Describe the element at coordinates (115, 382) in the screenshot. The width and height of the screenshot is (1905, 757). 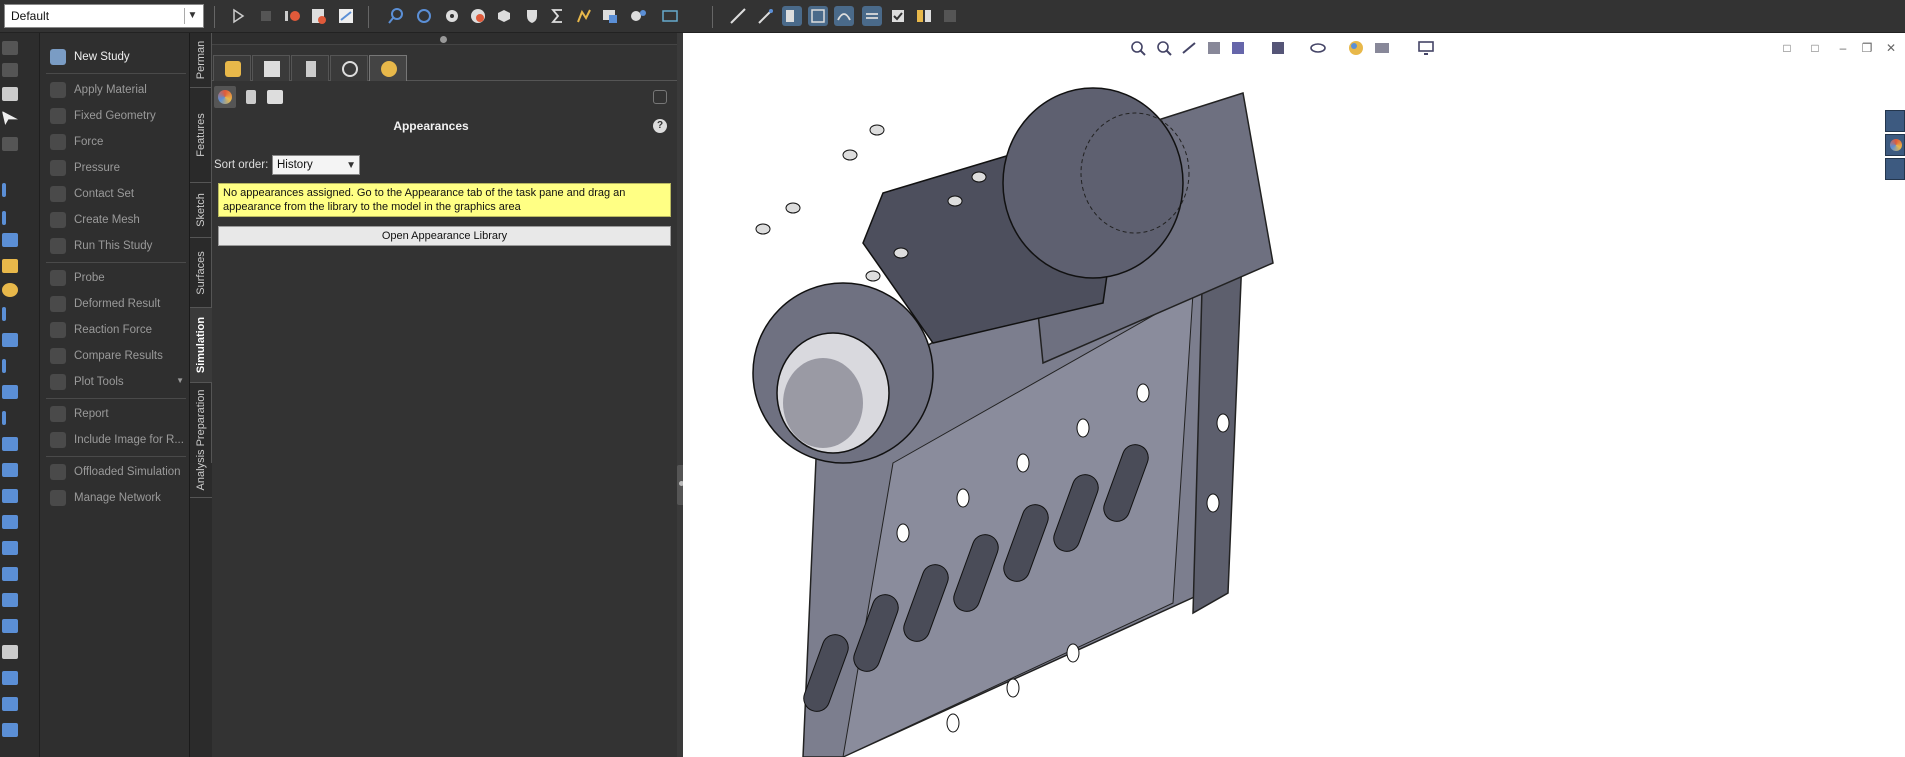
I see `menu-plot-tools: Plot Tools ▼` at that location.